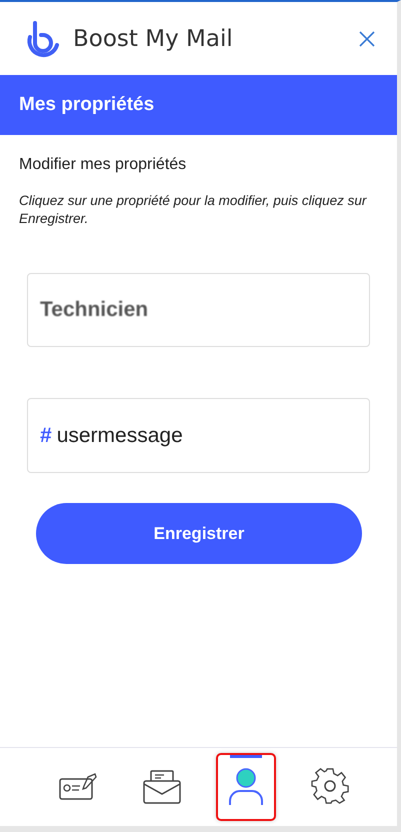 The height and width of the screenshot is (832, 401). I want to click on instruction-text: Cliquez sur une propriété pour la modifier, puis cliquez sur Enregistrer., so click(193, 210).